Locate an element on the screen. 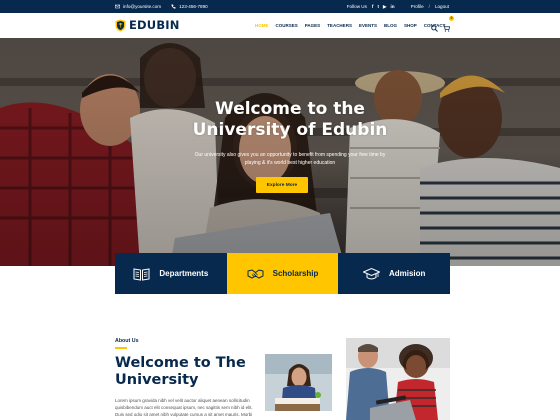 The image size is (560, 420). topbar-right: Follow Us f t ▶ in Profile / Logout is located at coordinates (398, 6).